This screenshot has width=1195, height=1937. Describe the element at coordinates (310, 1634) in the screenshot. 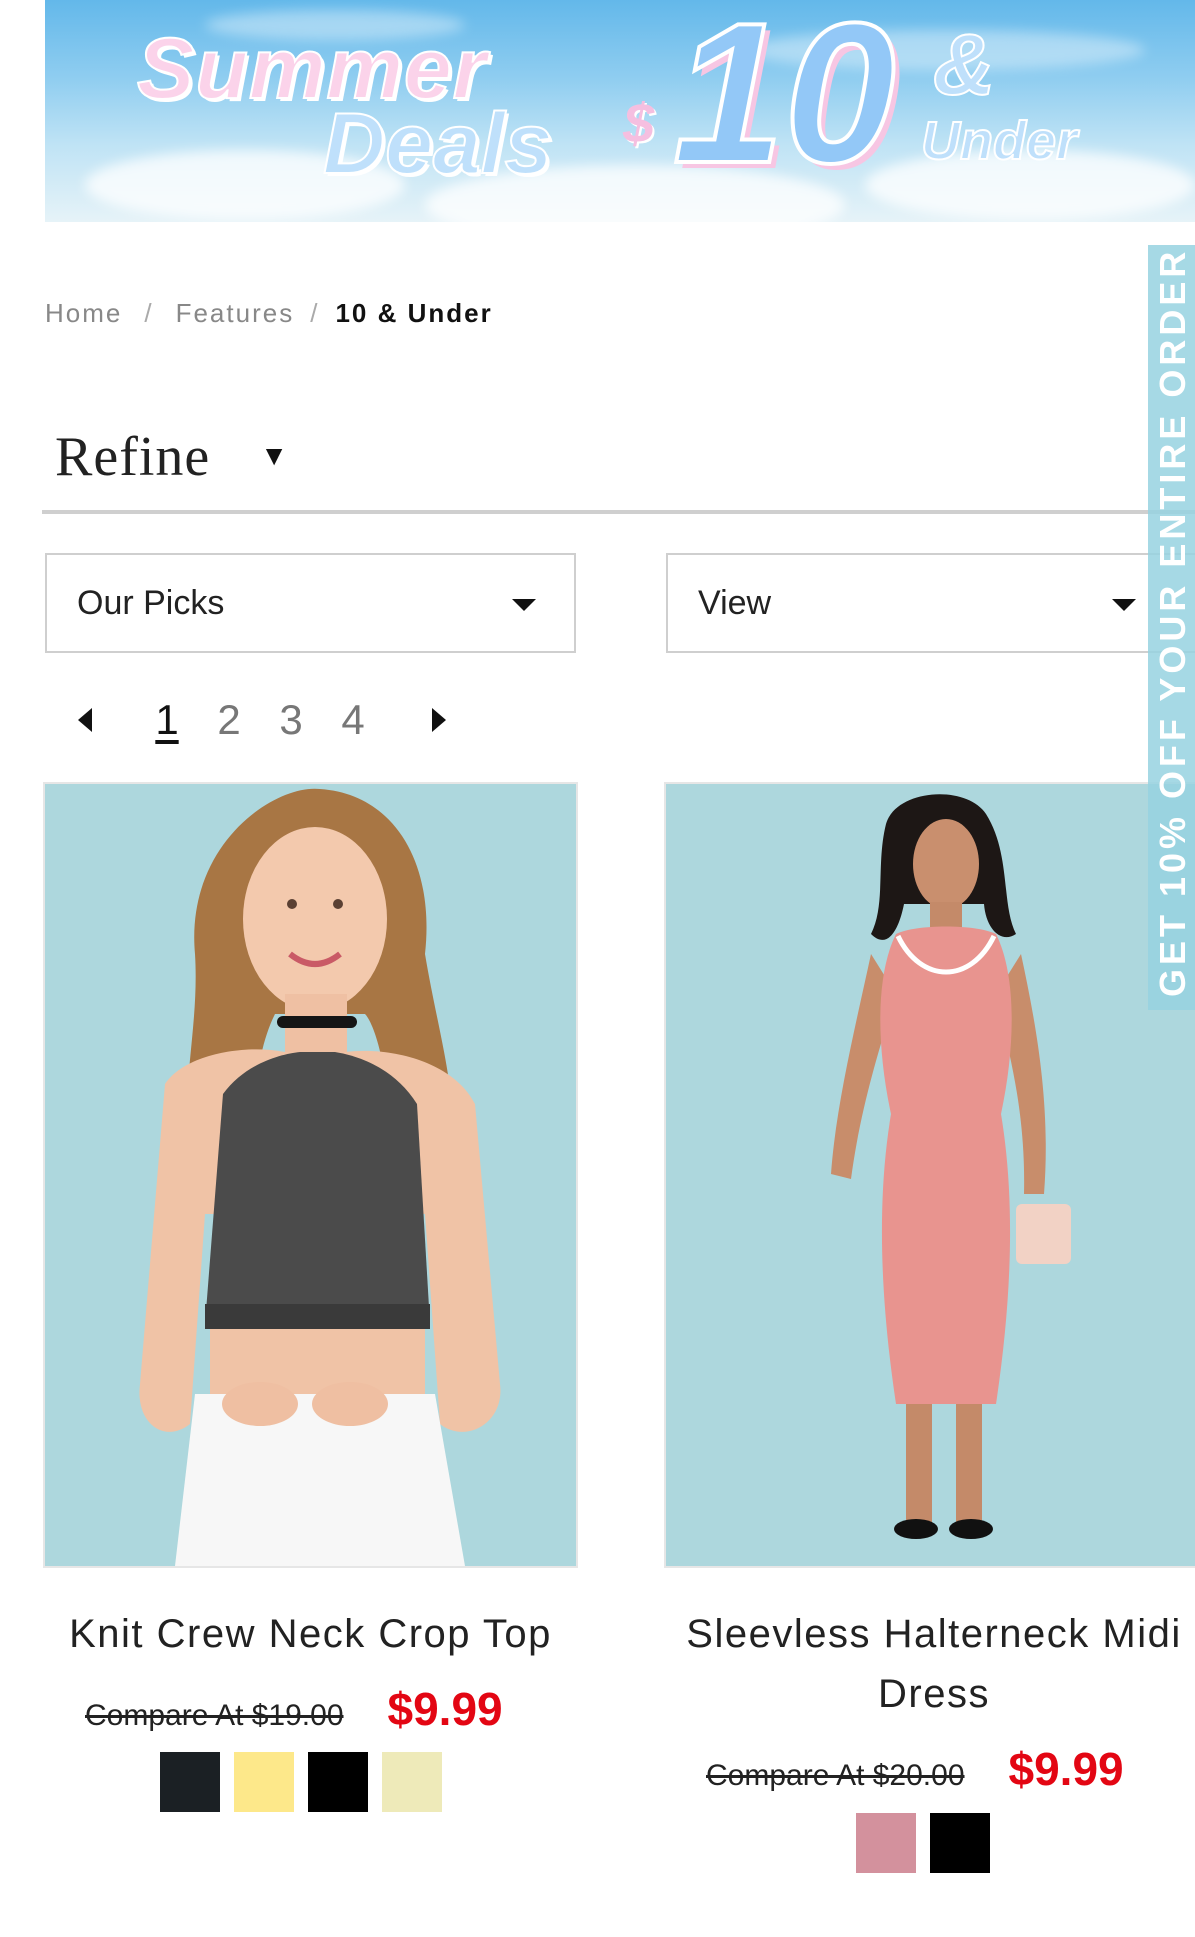

I see `product-title: Knit Crew Neck Crop Top` at that location.